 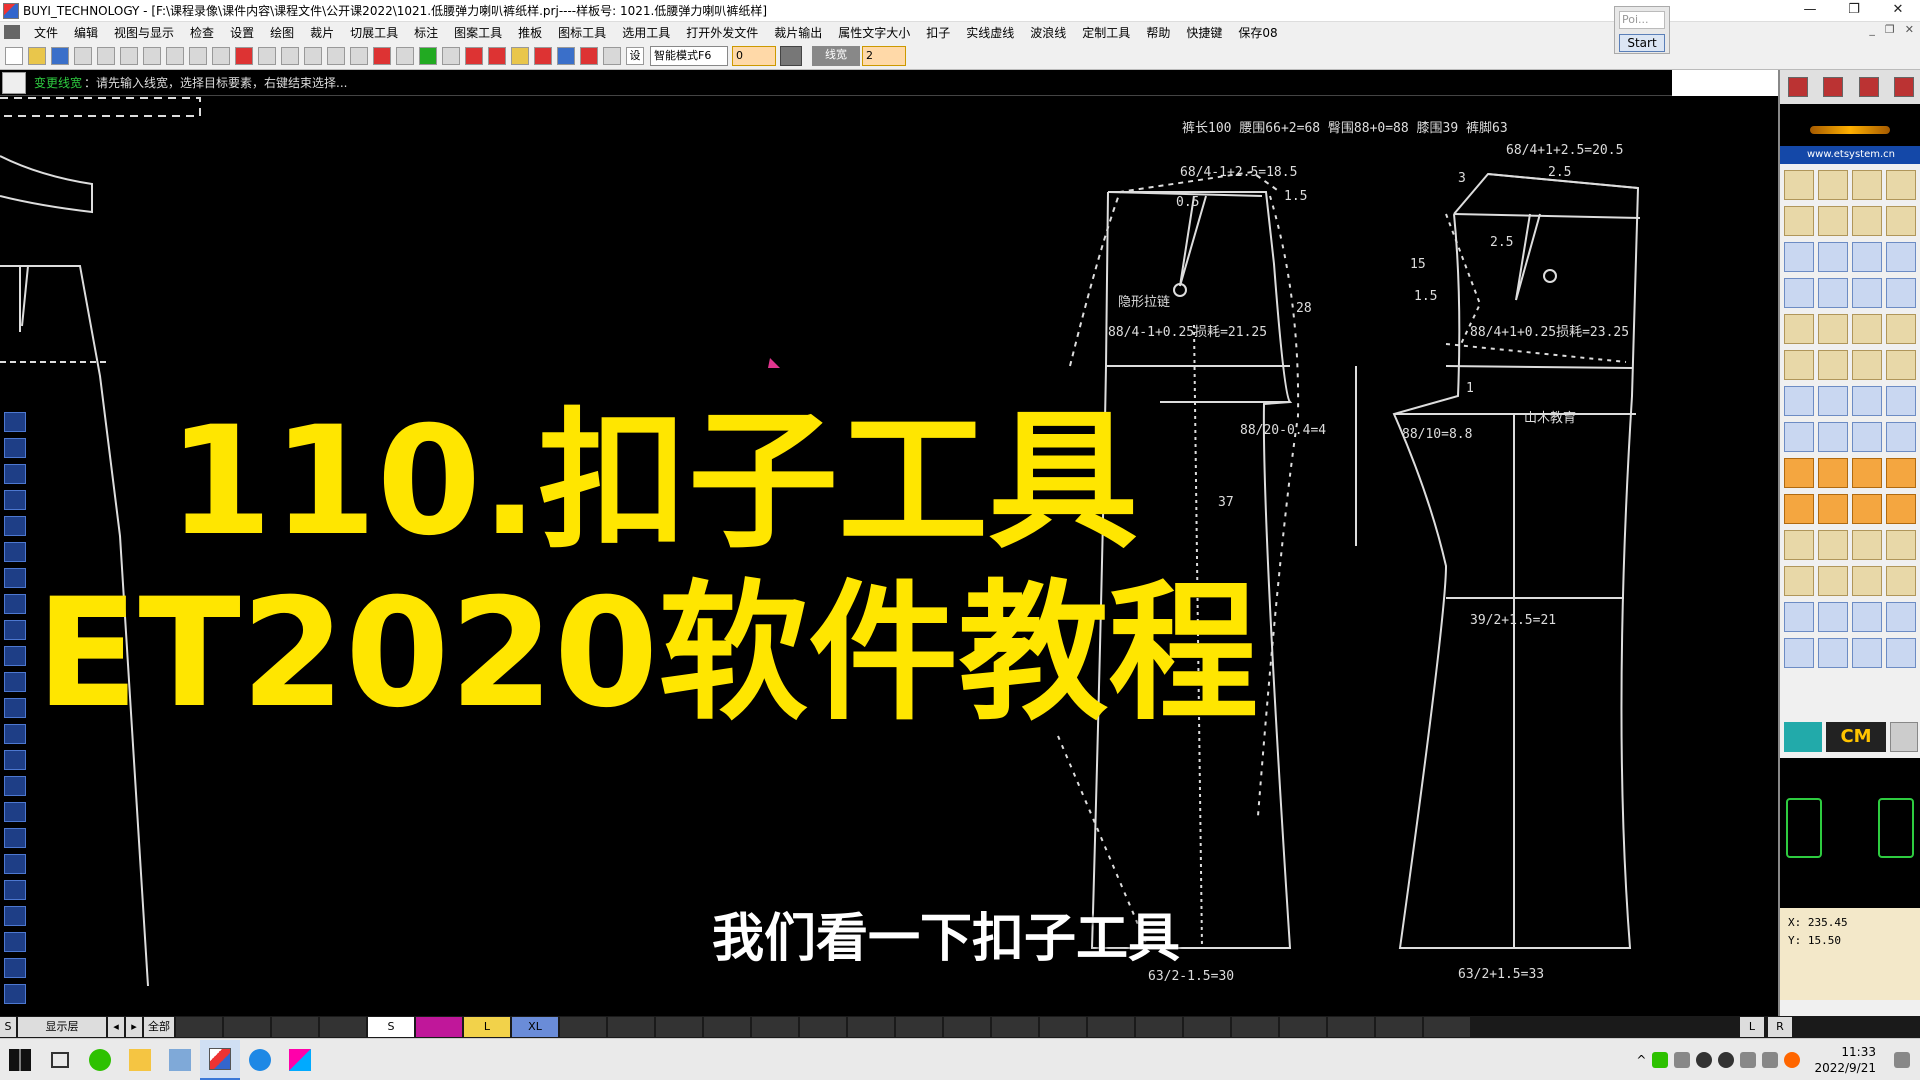 What do you see at coordinates (1204, 32) in the screenshot?
I see `menu-shortcuts: 快捷键` at bounding box center [1204, 32].